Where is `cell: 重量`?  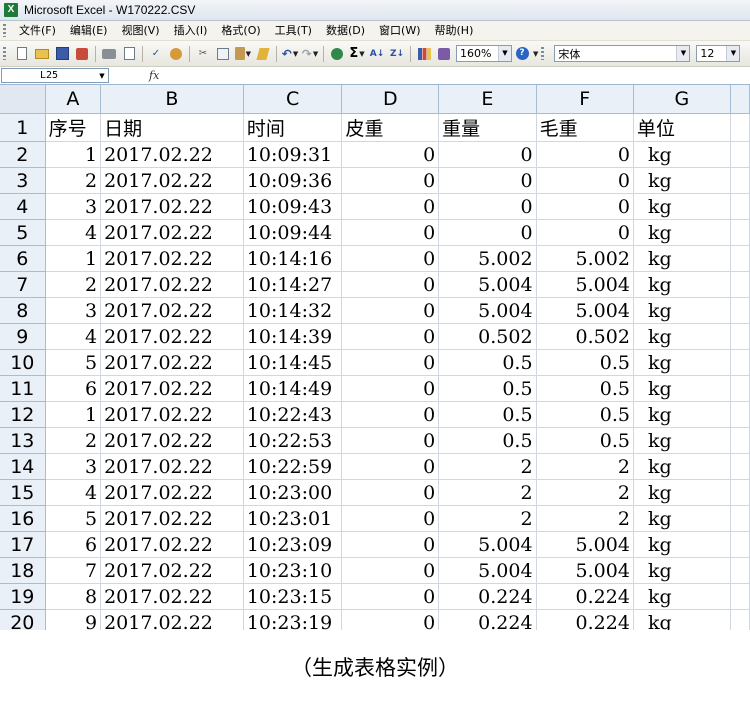 cell: 重量 is located at coordinates (487, 127).